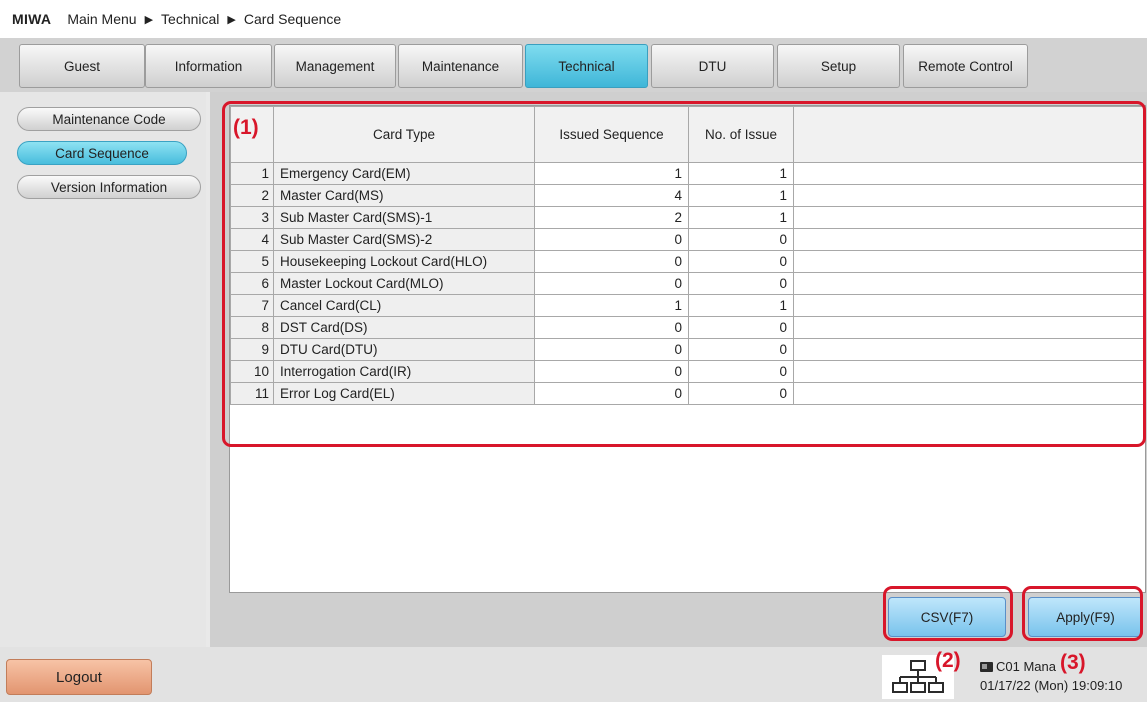 This screenshot has width=1147, height=702. I want to click on tab-remote-control: Remote Control, so click(965, 66).